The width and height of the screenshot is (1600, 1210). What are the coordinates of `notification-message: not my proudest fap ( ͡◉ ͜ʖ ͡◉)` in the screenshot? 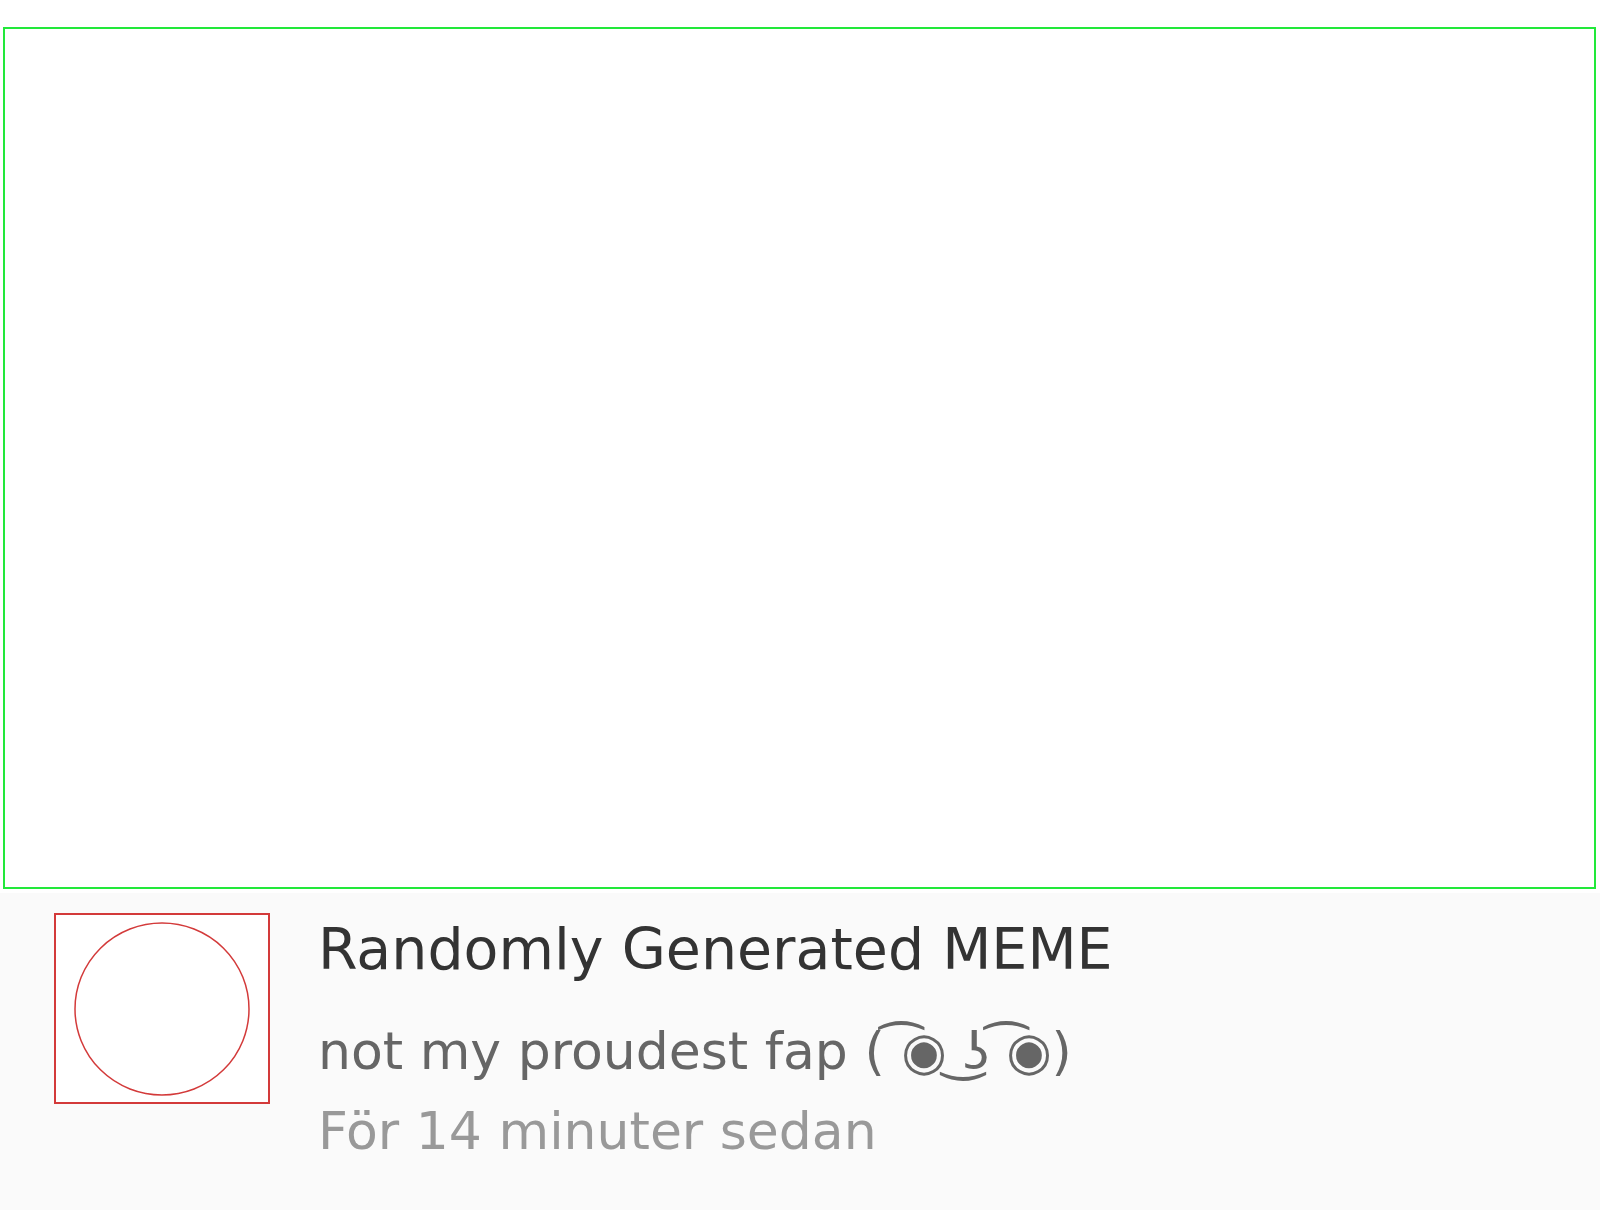 It's located at (695, 1051).